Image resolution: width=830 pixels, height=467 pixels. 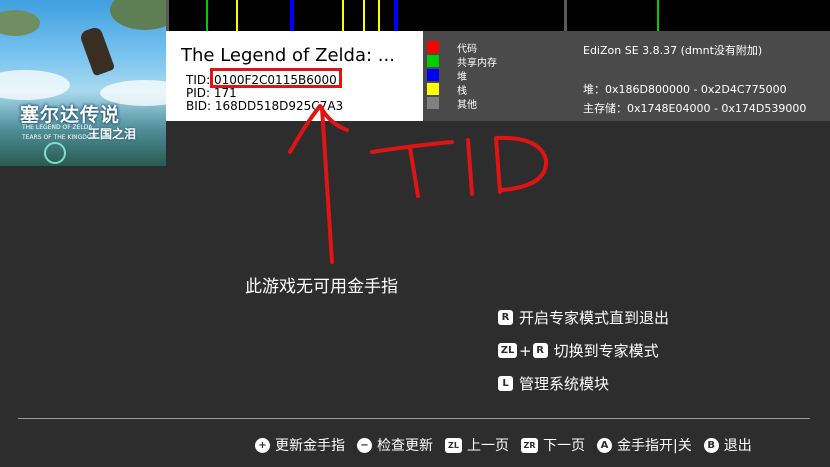 What do you see at coordinates (498, 15) in the screenshot?
I see `memory-map-bar` at bounding box center [498, 15].